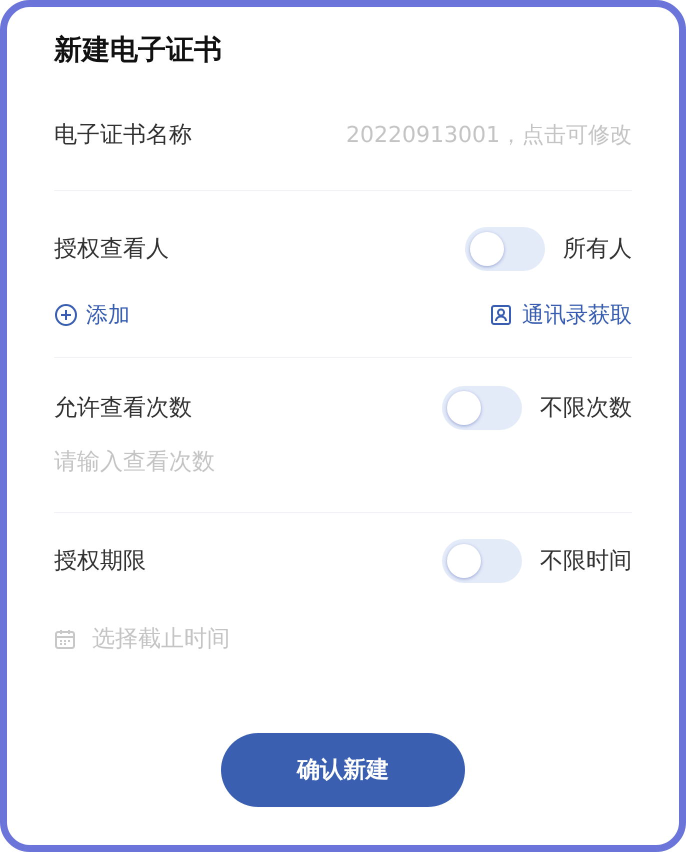 The image size is (686, 852). What do you see at coordinates (123, 135) in the screenshot?
I see `field-label: 电子证书名称` at bounding box center [123, 135].